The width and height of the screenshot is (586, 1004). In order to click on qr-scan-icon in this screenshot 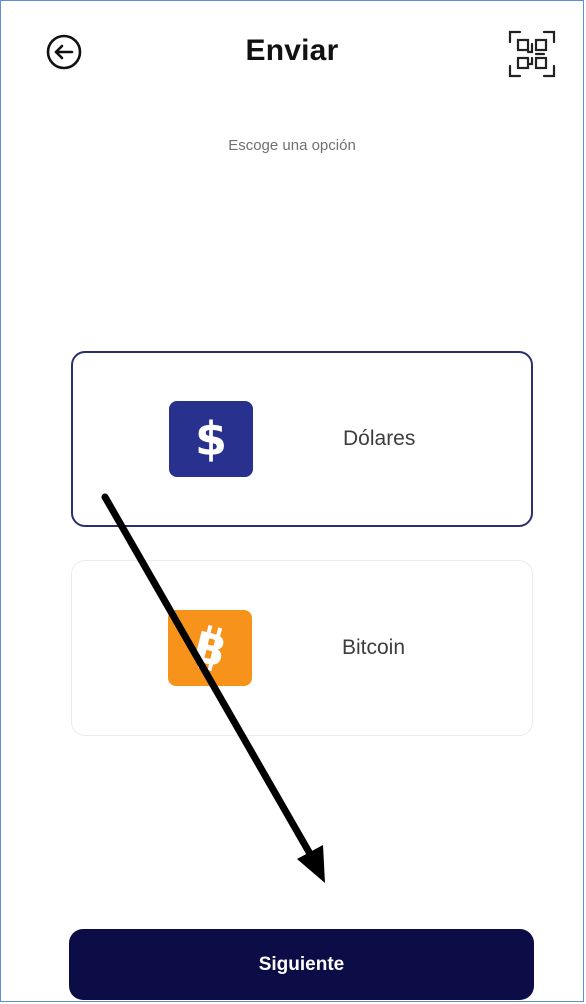, I will do `click(532, 54)`.